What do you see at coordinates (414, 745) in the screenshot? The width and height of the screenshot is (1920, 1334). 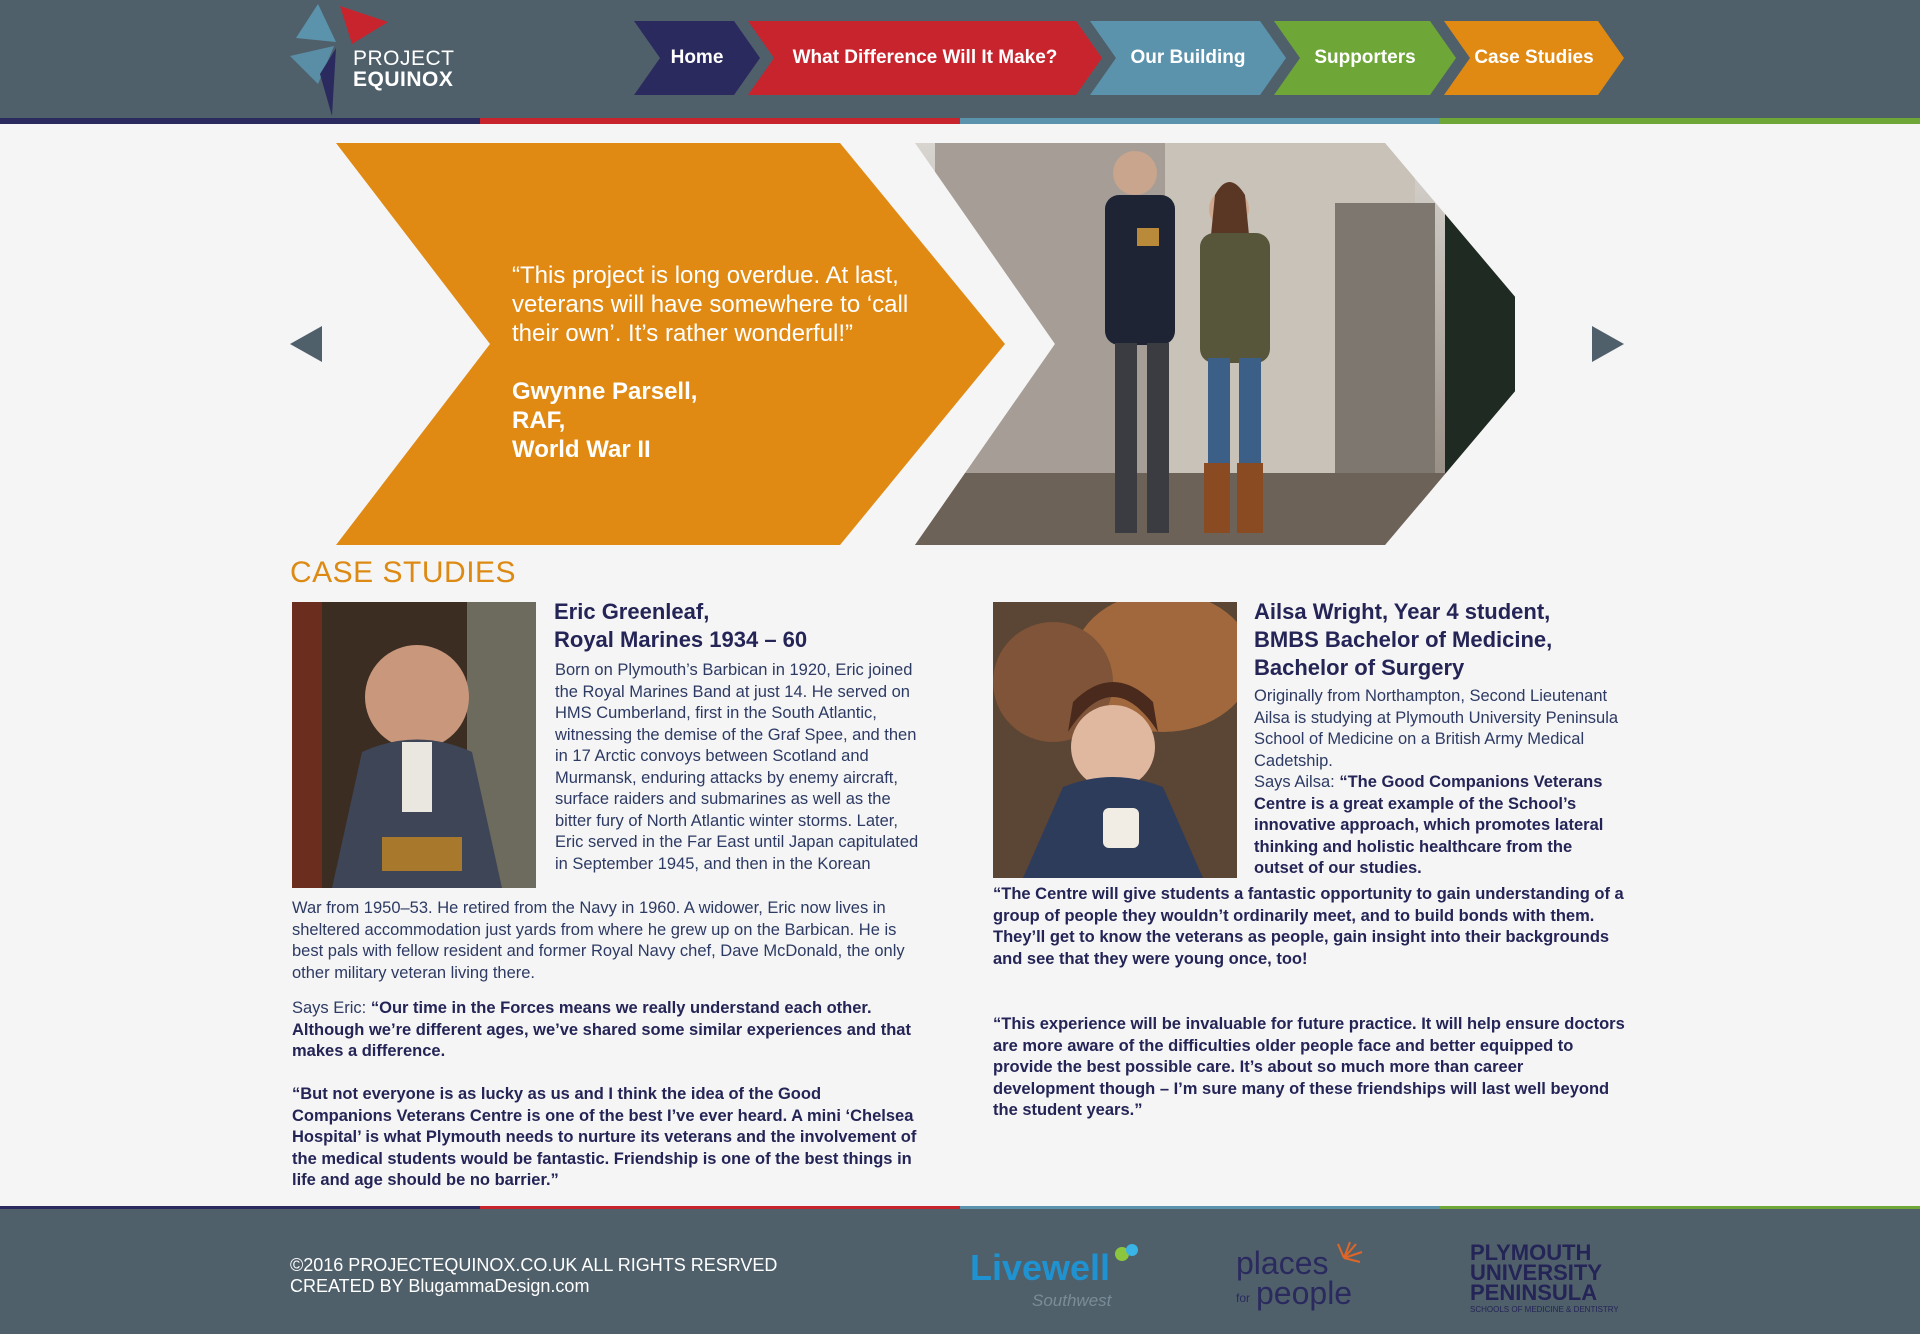 I see `eric-greenleaf-photo` at bounding box center [414, 745].